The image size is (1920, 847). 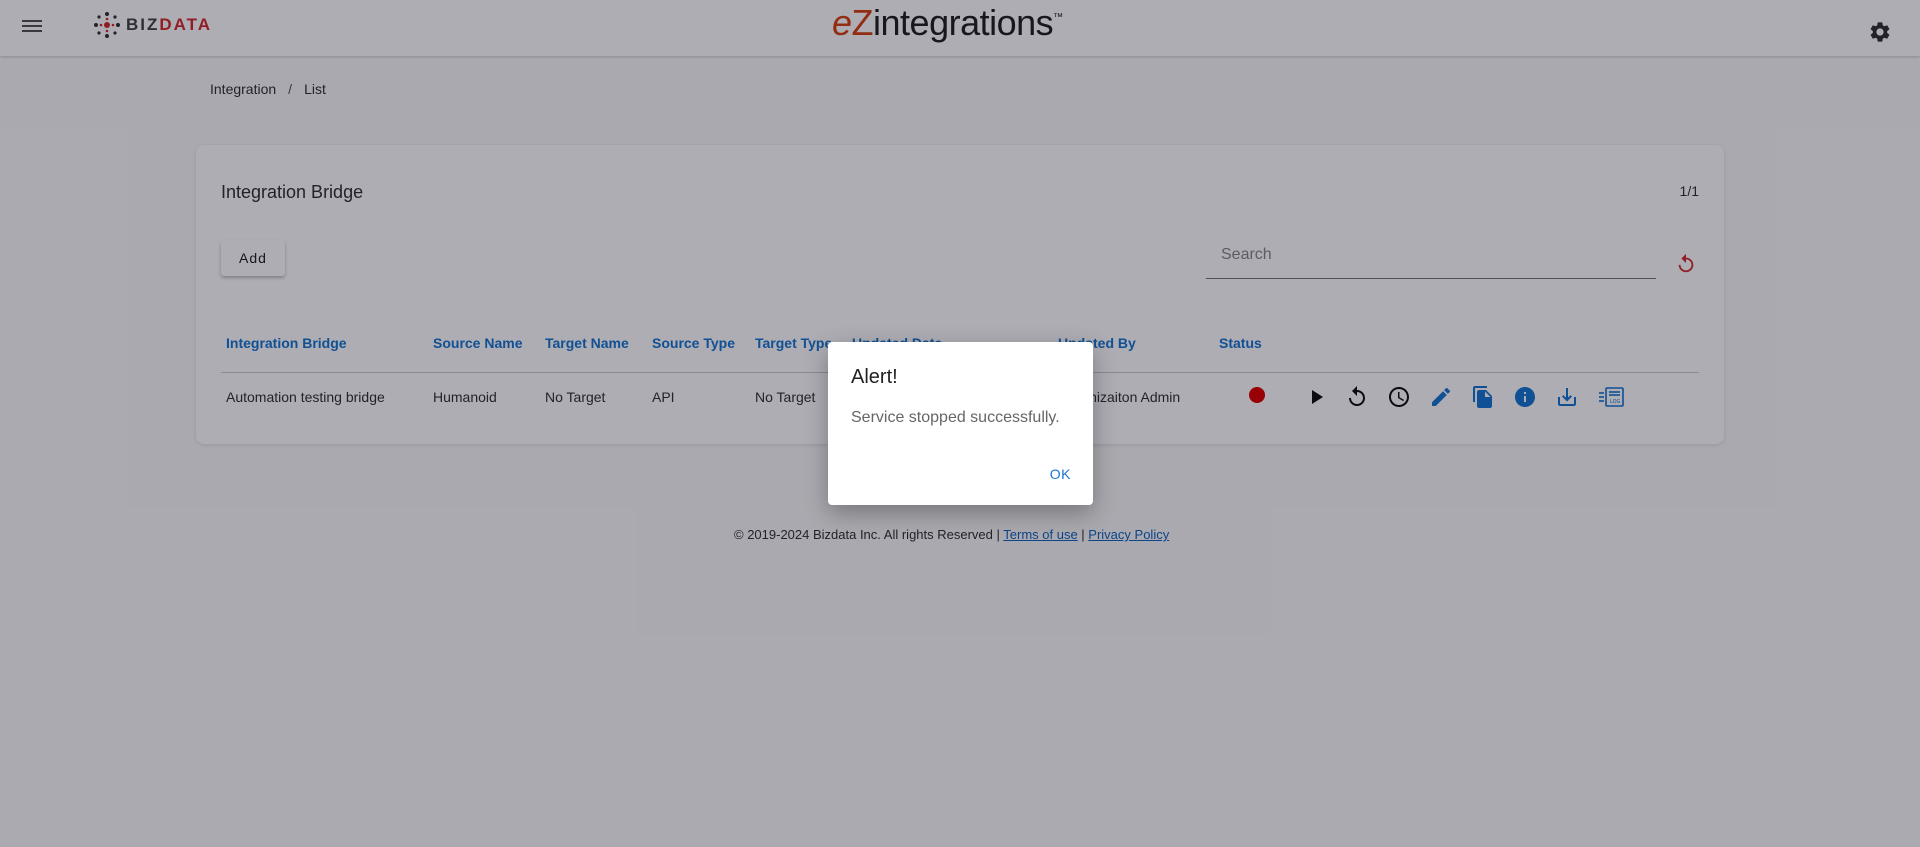 I want to click on alert-dialog: Alert! Service stopped successfully. OK, so click(x=960, y=423).